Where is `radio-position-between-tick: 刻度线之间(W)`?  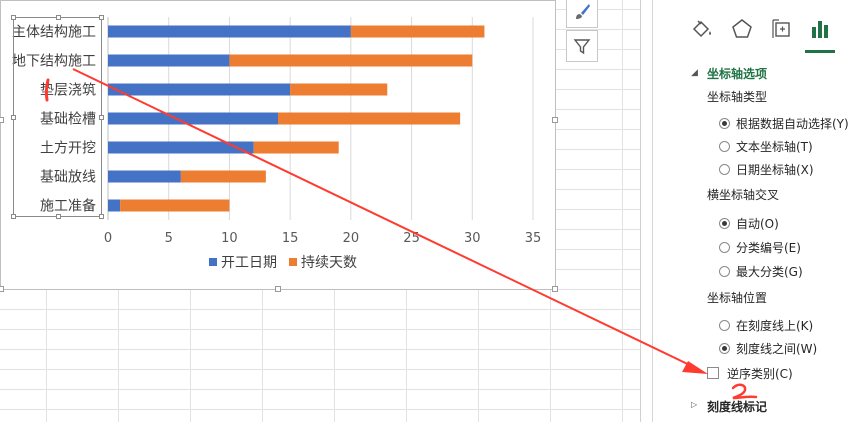 radio-position-between-tick: 刻度线之间(W) is located at coordinates (768, 348).